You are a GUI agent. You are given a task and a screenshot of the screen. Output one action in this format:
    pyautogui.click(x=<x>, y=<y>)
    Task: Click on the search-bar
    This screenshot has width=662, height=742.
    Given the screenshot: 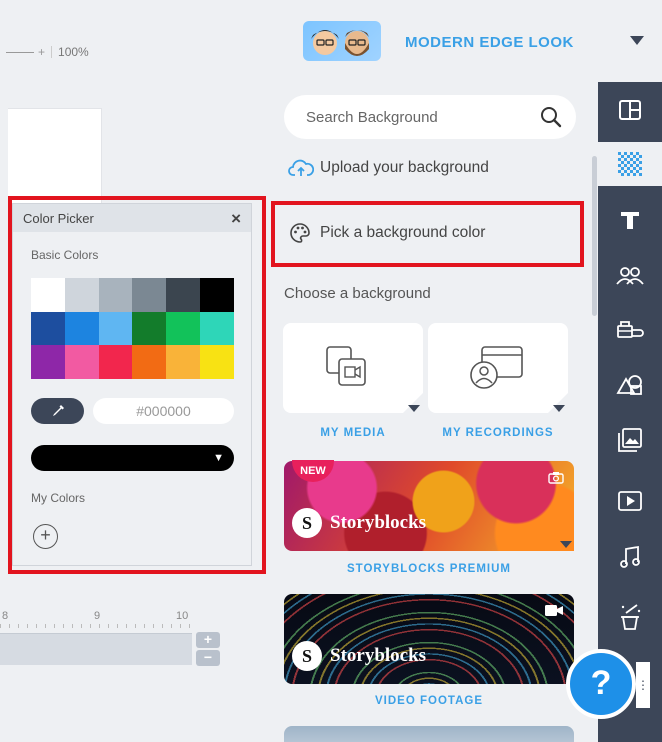 What is the action you would take?
    pyautogui.click(x=430, y=117)
    